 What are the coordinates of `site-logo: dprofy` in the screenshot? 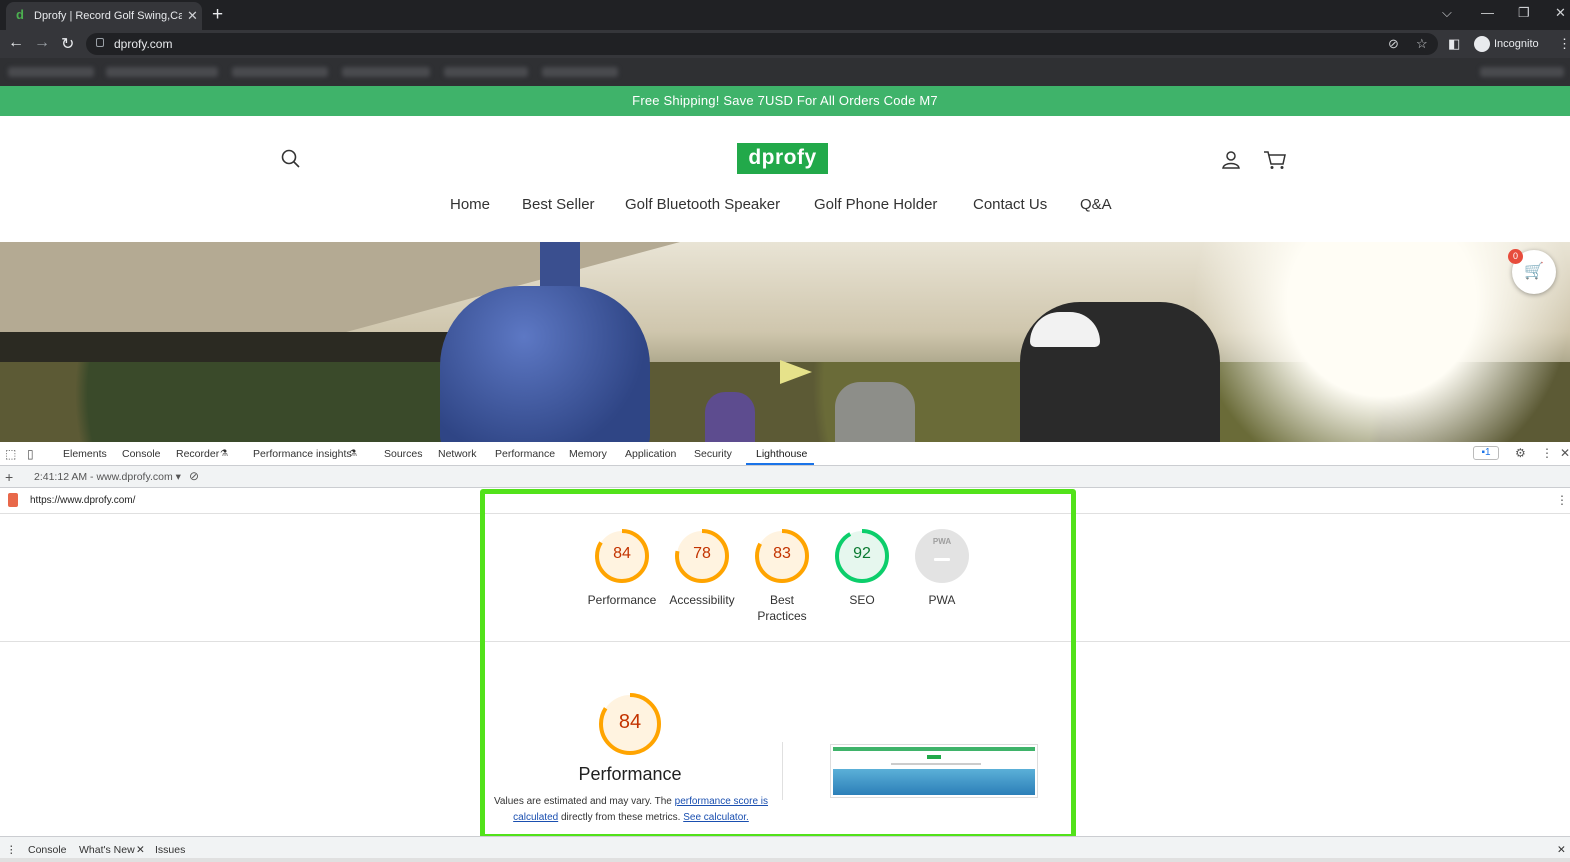 It's located at (782, 158).